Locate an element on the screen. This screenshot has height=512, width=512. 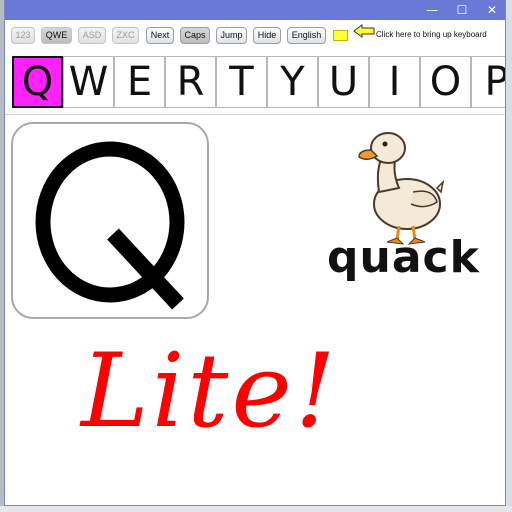
key-e: E is located at coordinates (139, 82).